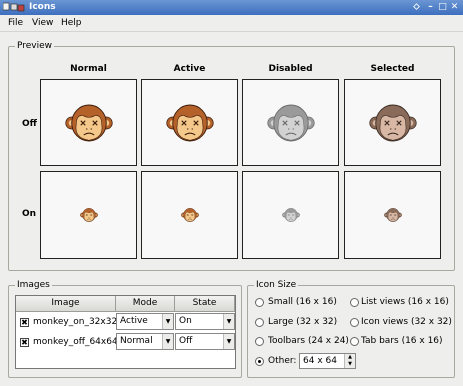 The width and height of the screenshot is (463, 386). Describe the element at coordinates (259, 302) in the screenshot. I see `radio-small` at that location.